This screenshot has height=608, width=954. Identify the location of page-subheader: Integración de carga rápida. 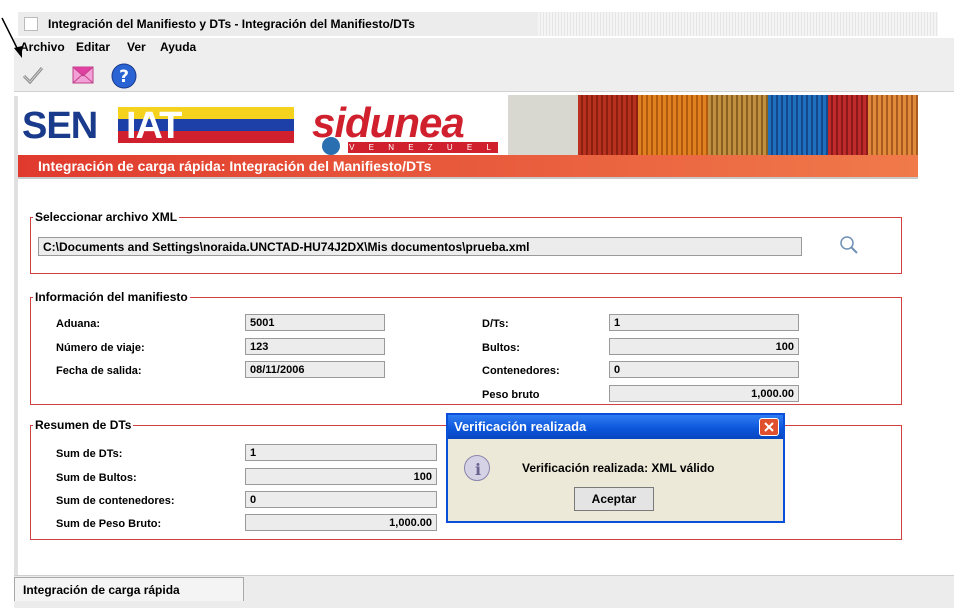
(468, 166).